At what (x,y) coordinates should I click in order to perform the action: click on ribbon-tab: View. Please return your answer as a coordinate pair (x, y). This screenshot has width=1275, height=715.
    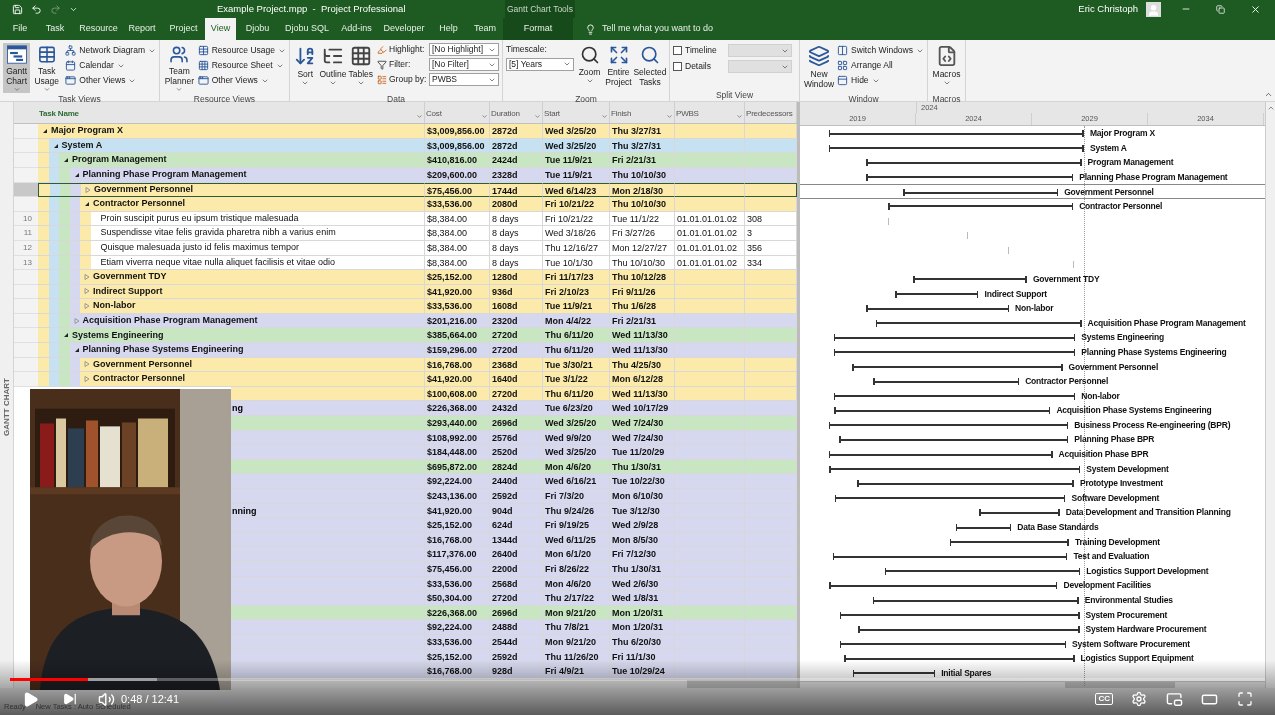
    Looking at the image, I should click on (220, 29).